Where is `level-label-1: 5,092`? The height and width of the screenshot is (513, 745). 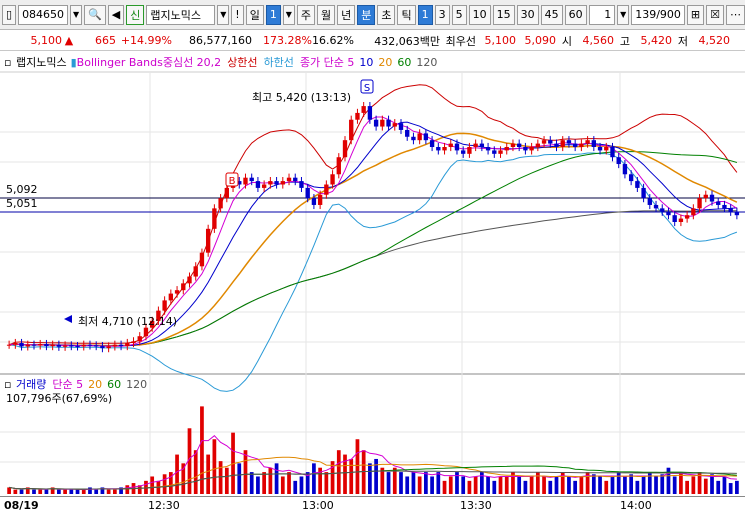
level-label-1: 5,092 is located at coordinates (22, 189).